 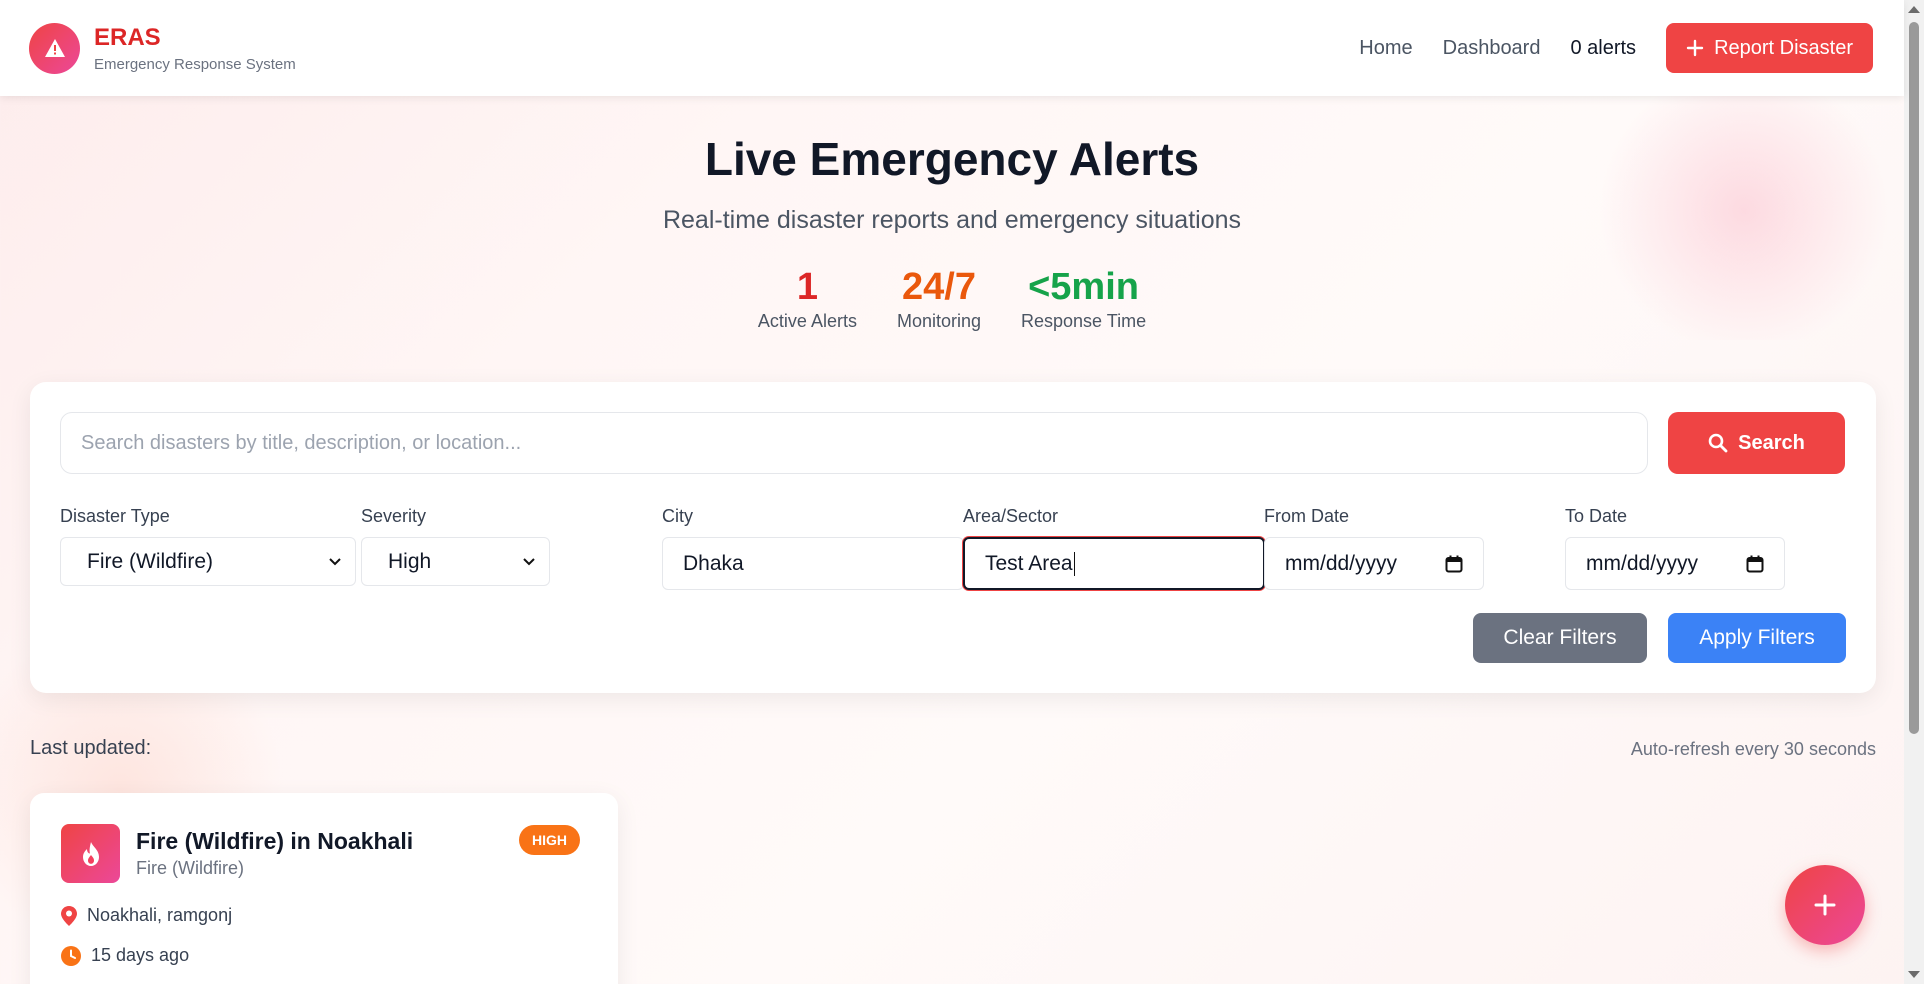 I want to click on search-button-label: Search, so click(x=1771, y=442).